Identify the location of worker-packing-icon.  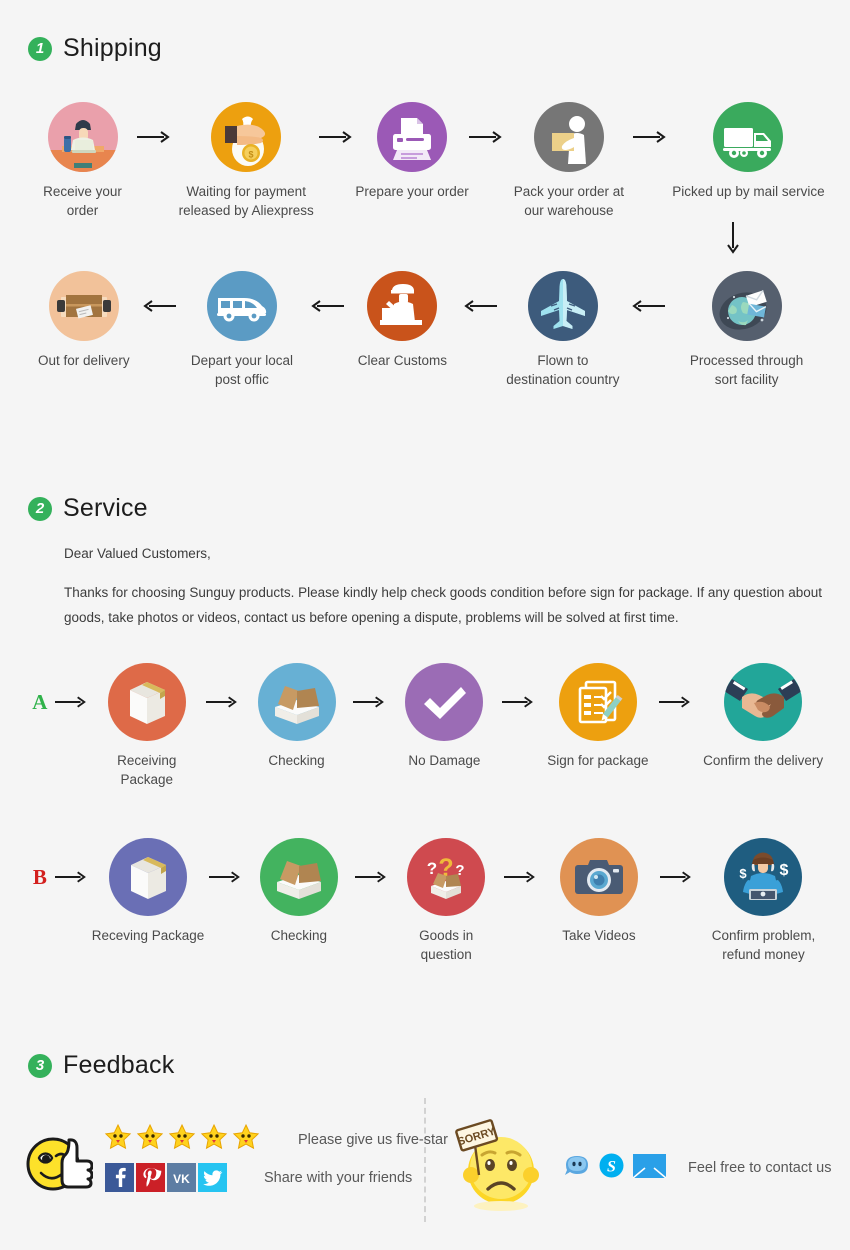
(568, 137).